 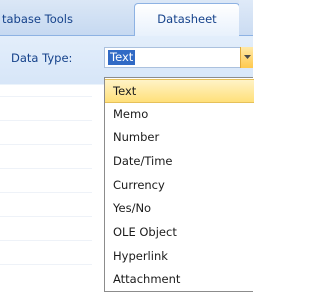 I want to click on dropdown-option-date-time: Date/Time, so click(x=179, y=161).